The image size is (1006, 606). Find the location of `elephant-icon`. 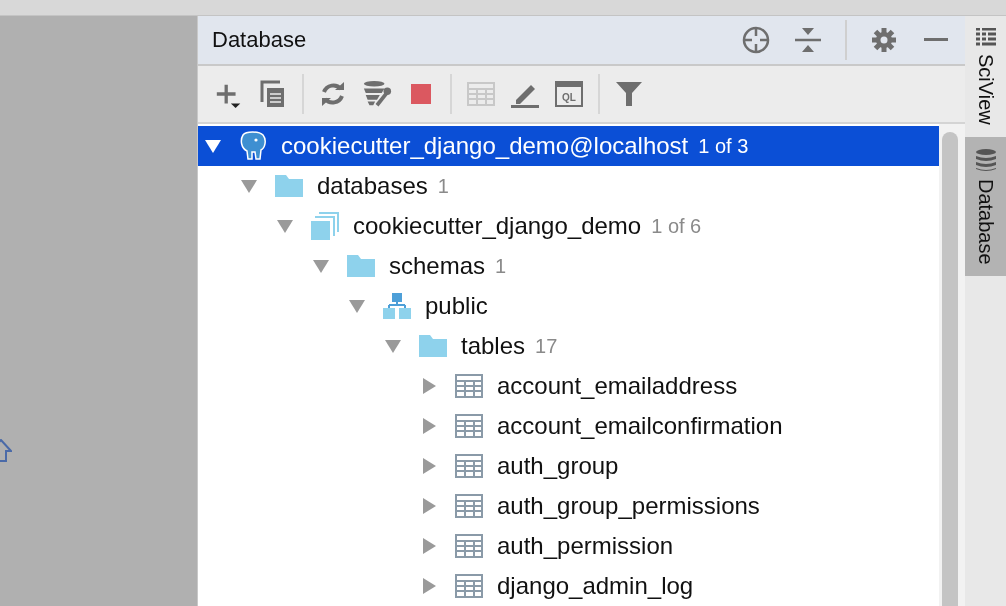

elephant-icon is located at coordinates (253, 146).